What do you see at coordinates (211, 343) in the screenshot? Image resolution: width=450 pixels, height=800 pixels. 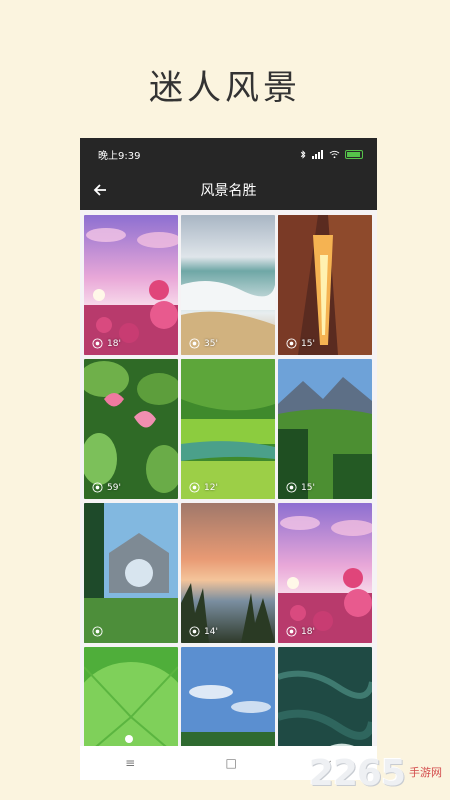 I see `duration-label: 35'` at bounding box center [211, 343].